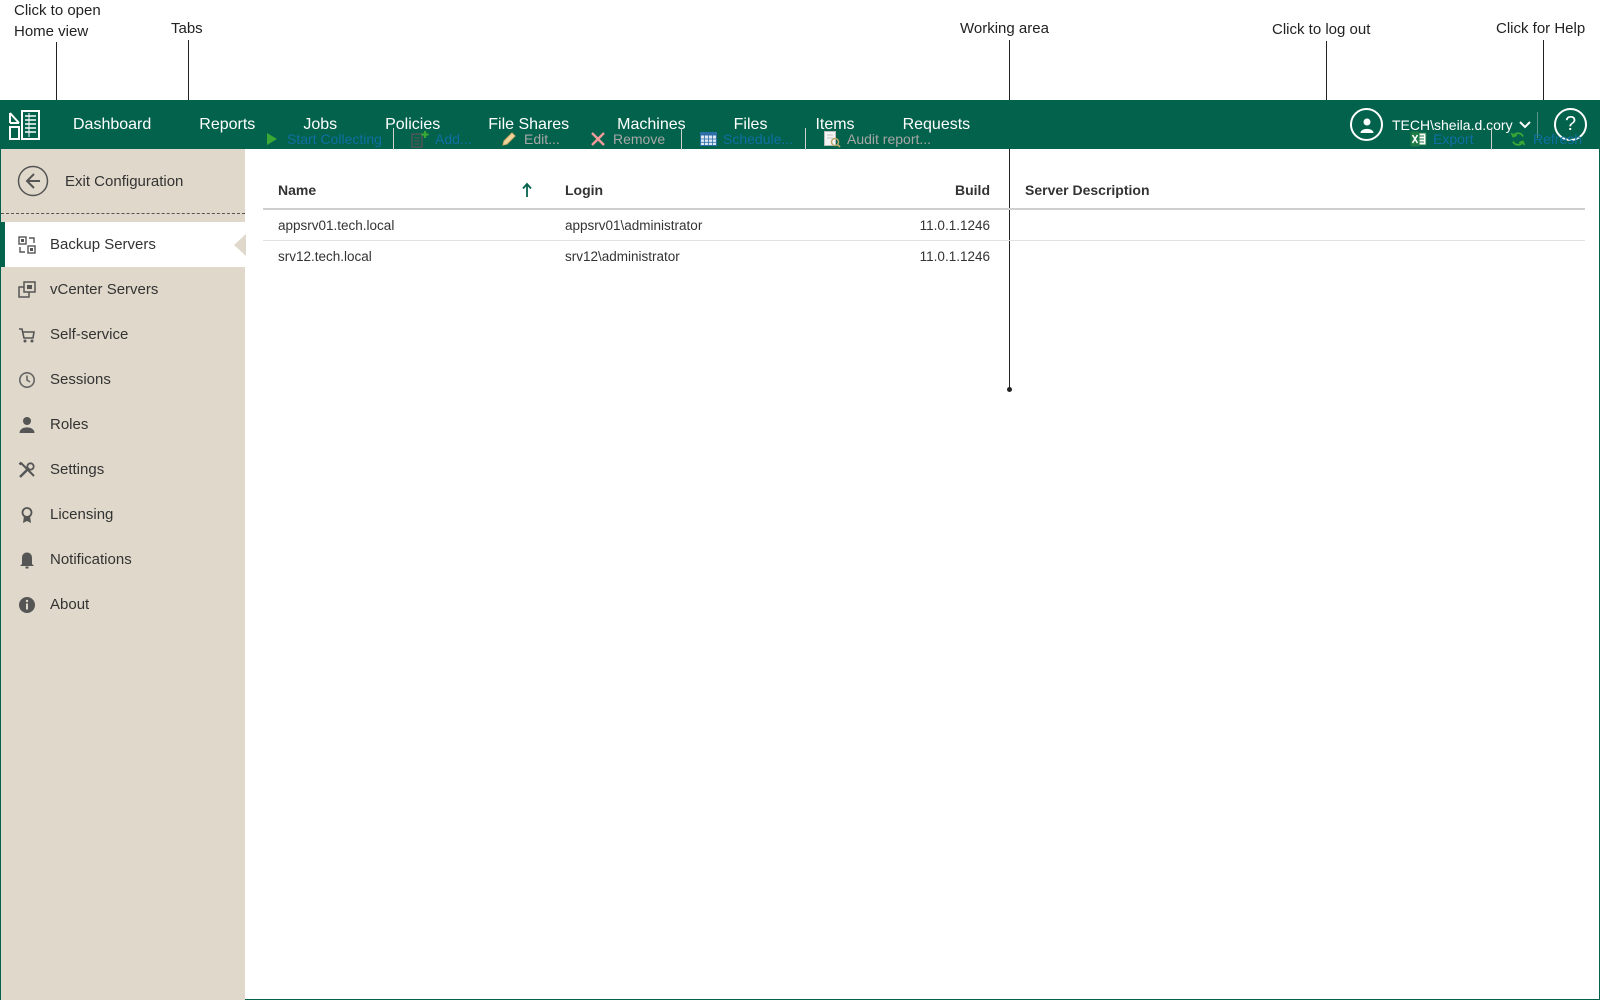 The image size is (1600, 1000). What do you see at coordinates (82, 514) in the screenshot?
I see `sidebar-item-label: Licensing` at bounding box center [82, 514].